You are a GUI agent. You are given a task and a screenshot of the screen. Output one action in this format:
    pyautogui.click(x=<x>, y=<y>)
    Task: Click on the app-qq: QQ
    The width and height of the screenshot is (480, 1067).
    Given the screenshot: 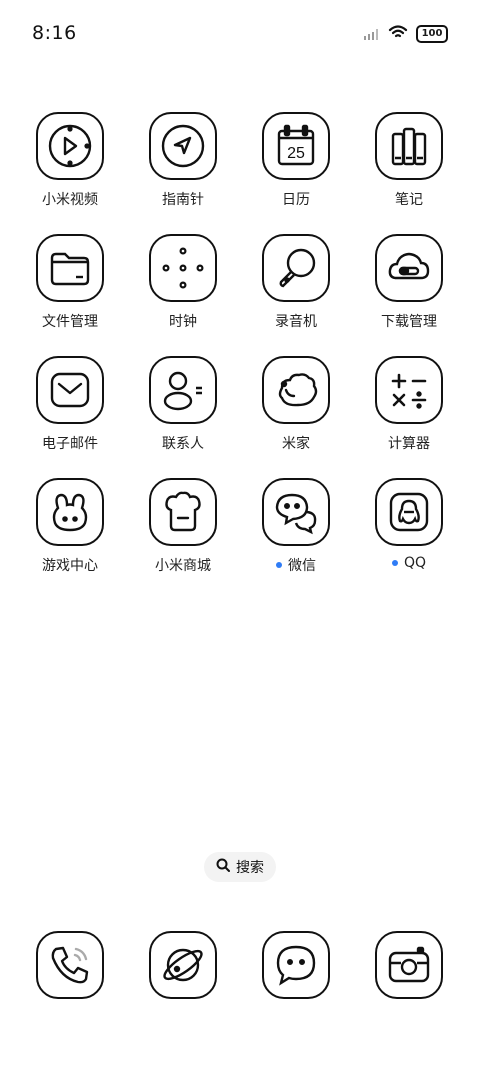 What is the action you would take?
    pyautogui.click(x=409, y=524)
    